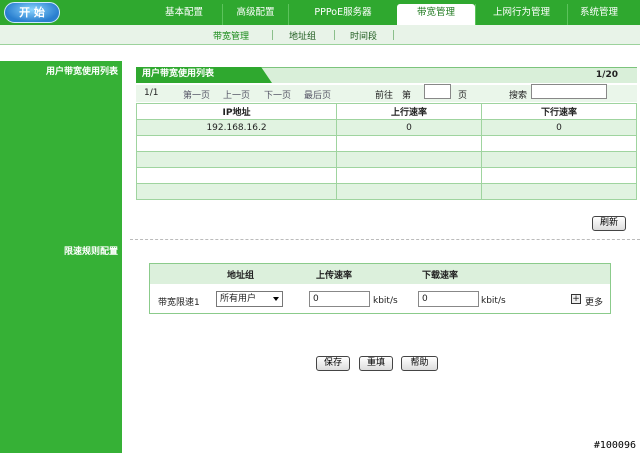  I want to click on address-group-selected: 所有用户, so click(238, 299).